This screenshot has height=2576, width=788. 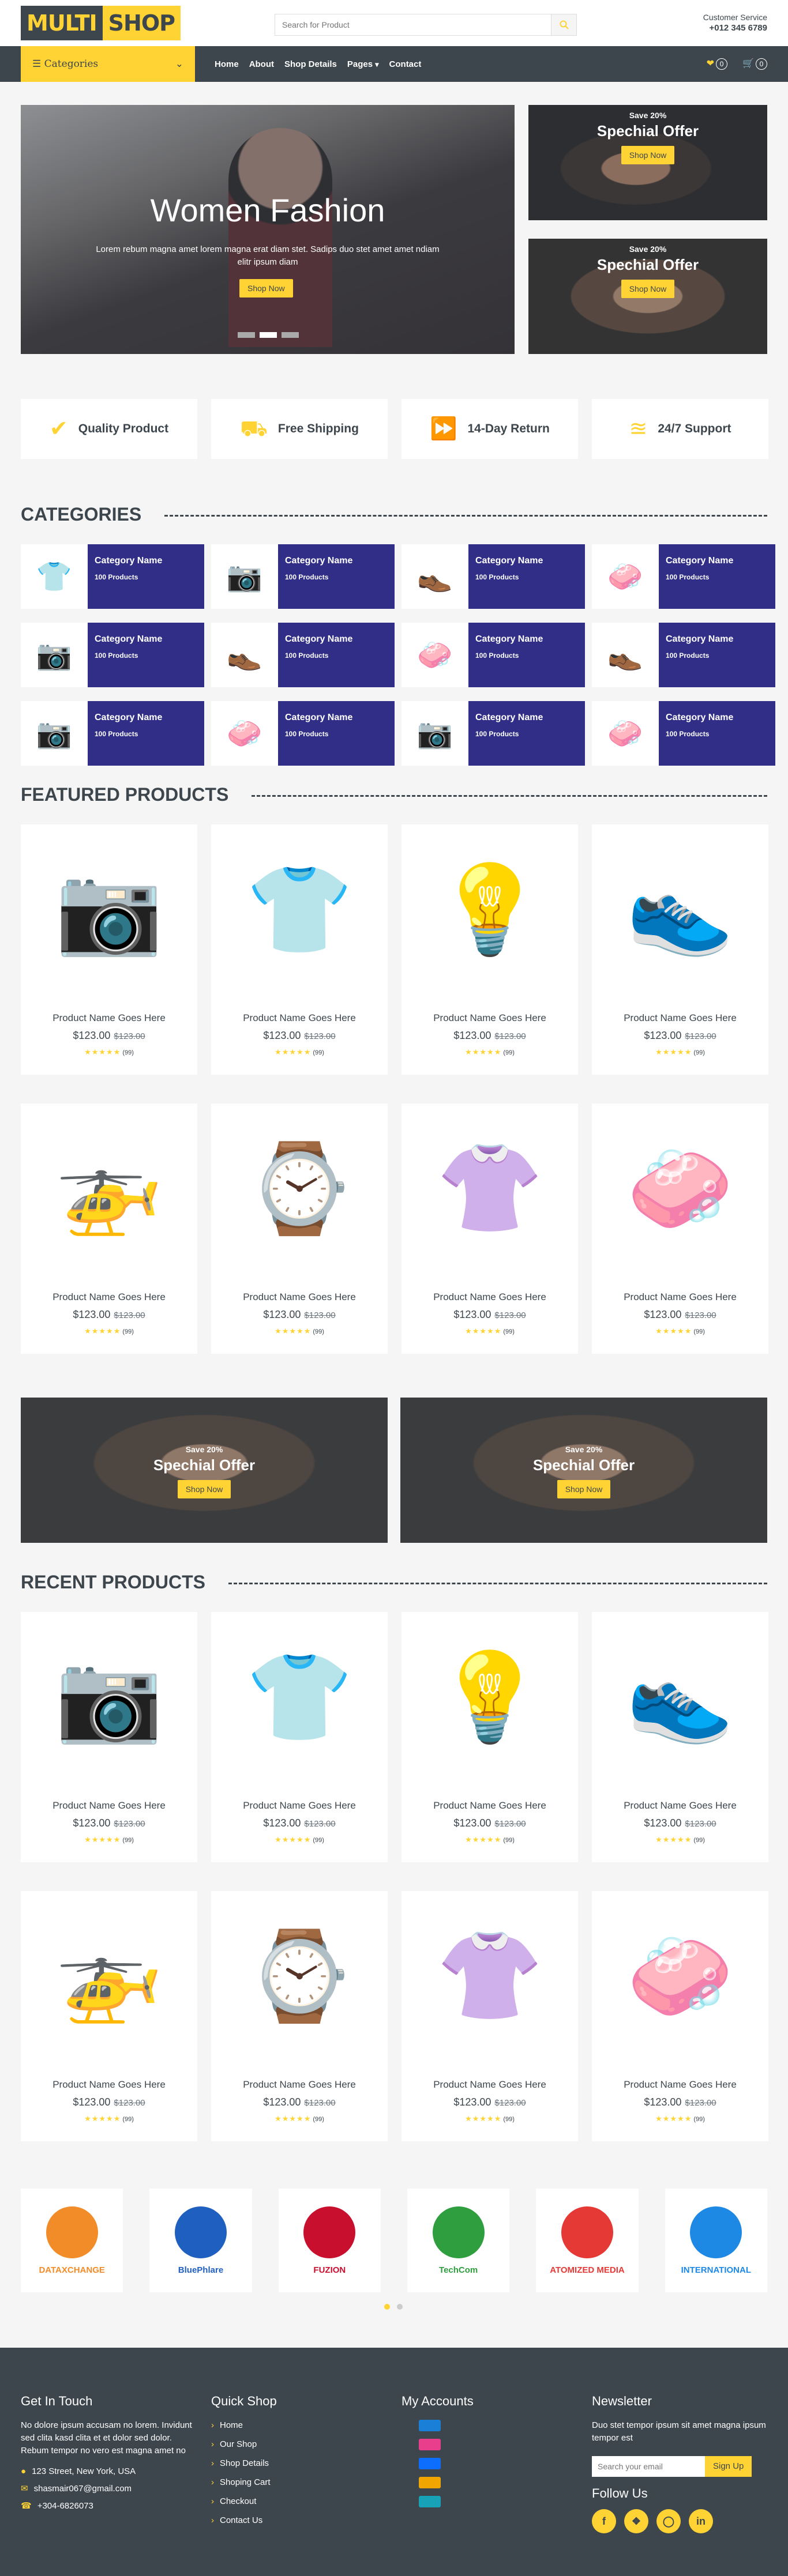 What do you see at coordinates (728, 2466) in the screenshot?
I see `signup-button: Sign Up` at bounding box center [728, 2466].